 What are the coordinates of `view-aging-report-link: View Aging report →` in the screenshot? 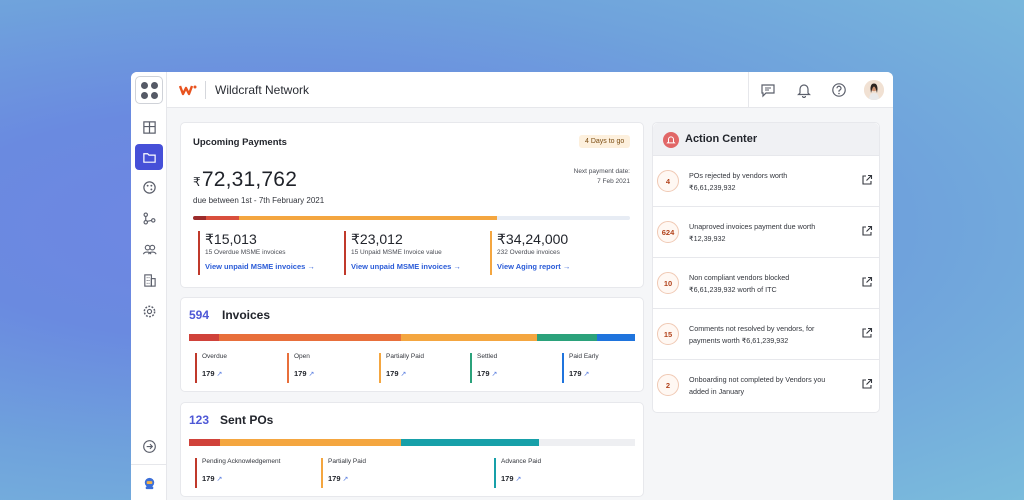 It's located at (533, 266).